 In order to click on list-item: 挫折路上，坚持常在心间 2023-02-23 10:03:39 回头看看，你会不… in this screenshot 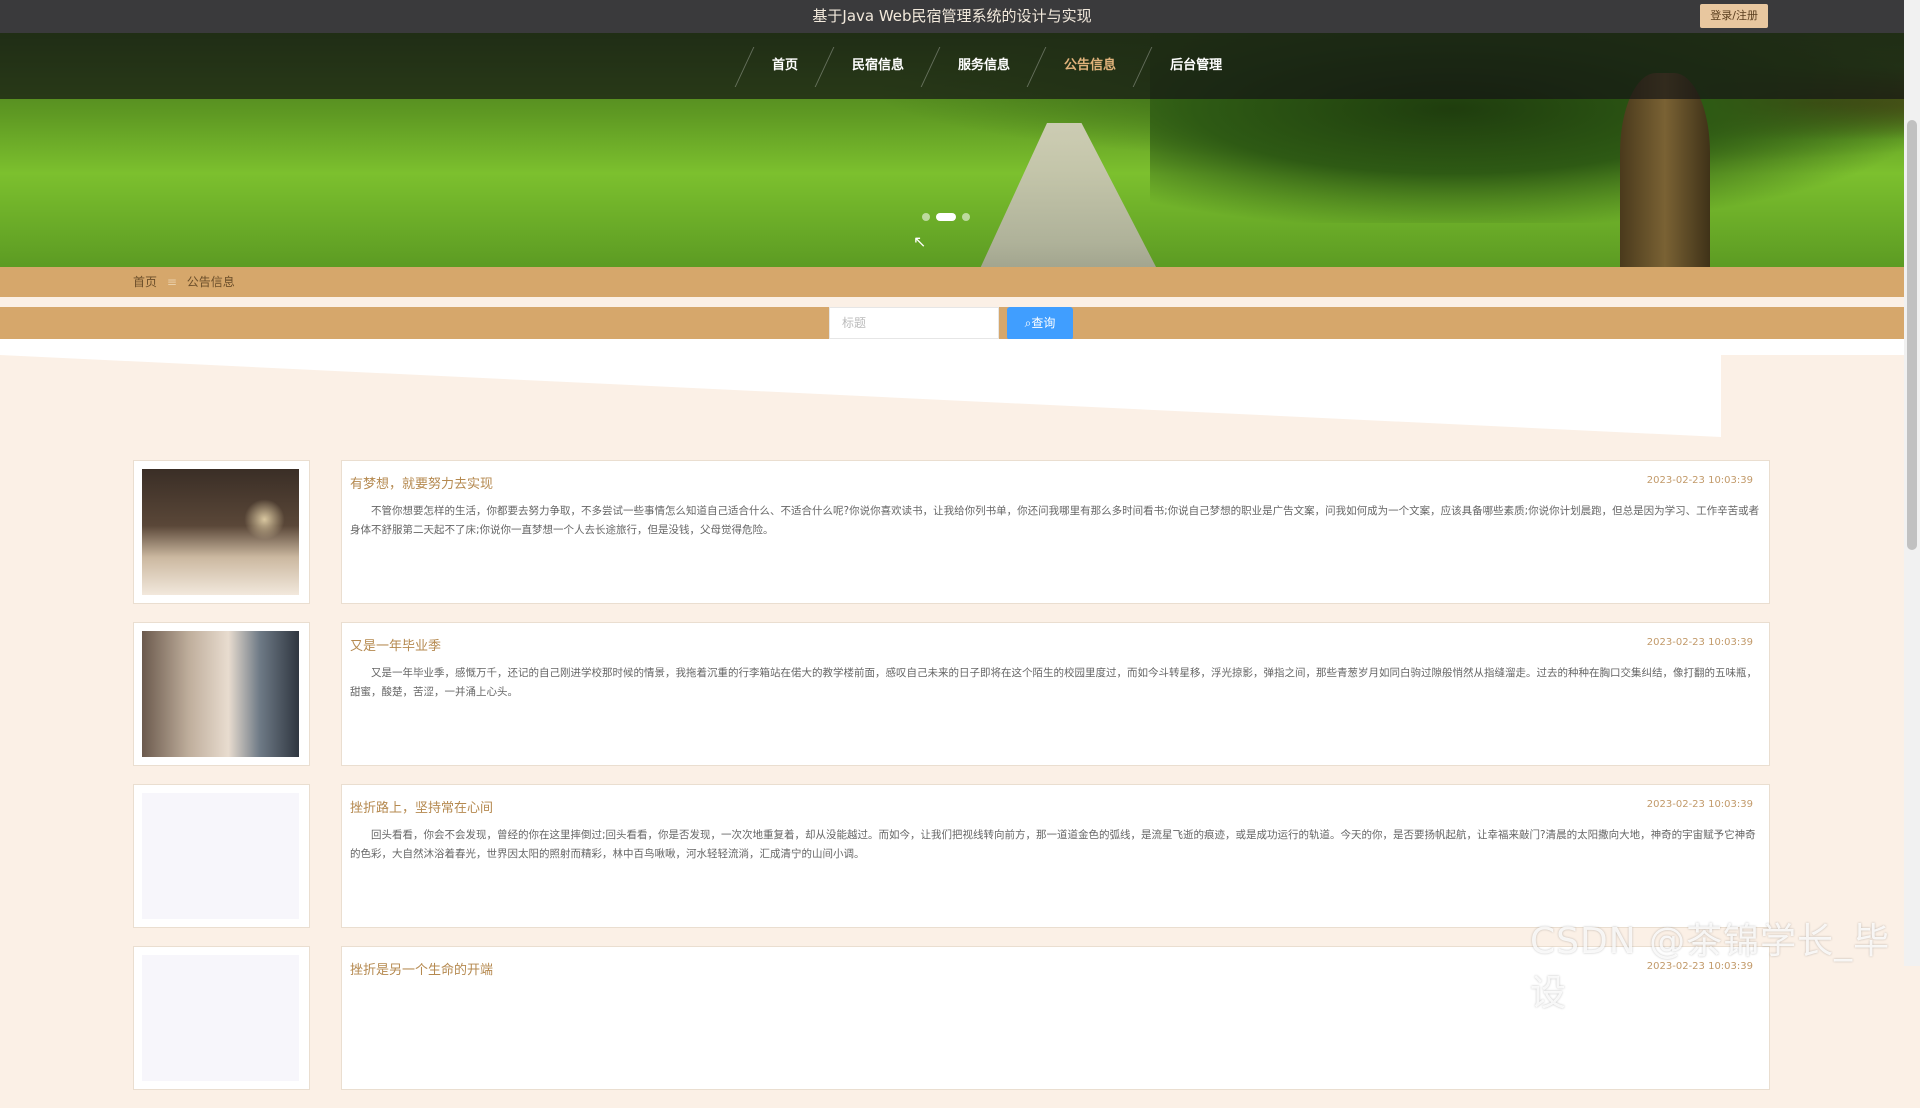, I will do `click(951, 856)`.